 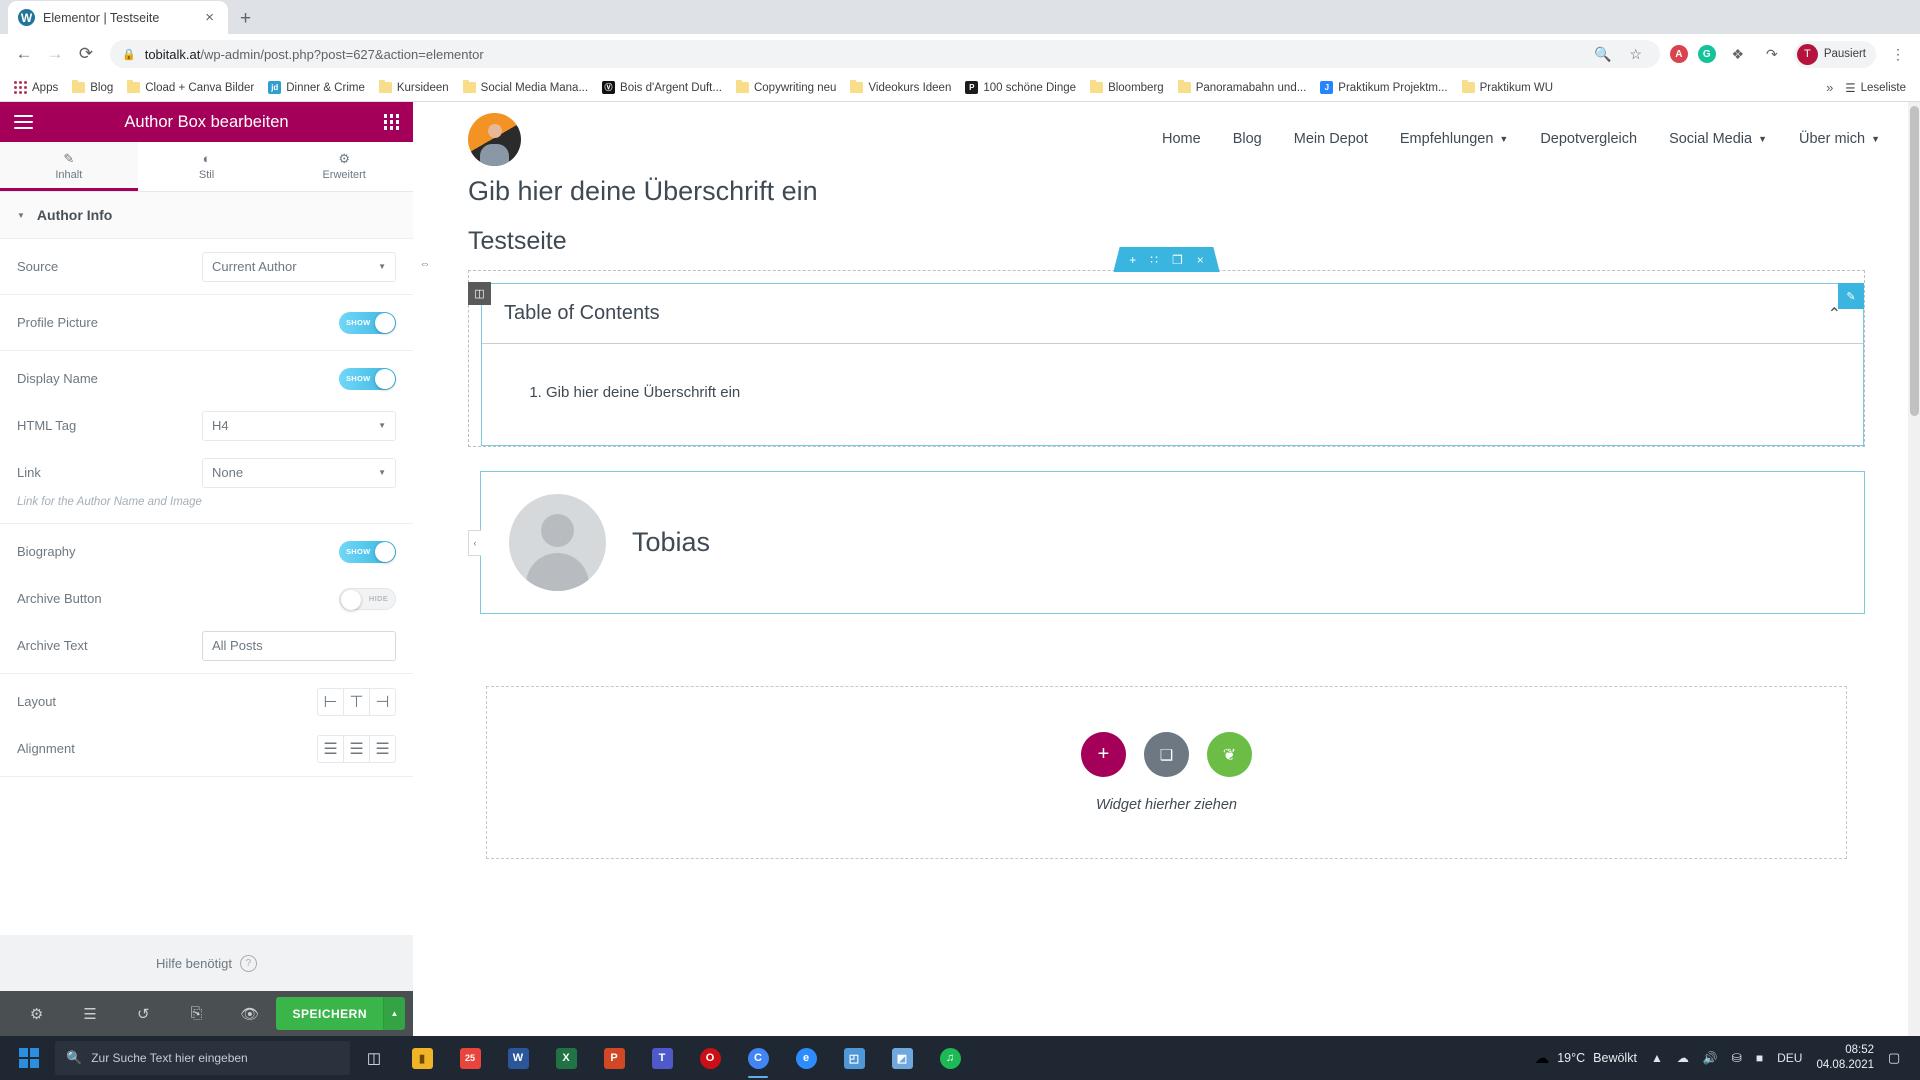 What do you see at coordinates (1718, 139) in the screenshot?
I see `nav-link-social-media: Social Media ▼` at bounding box center [1718, 139].